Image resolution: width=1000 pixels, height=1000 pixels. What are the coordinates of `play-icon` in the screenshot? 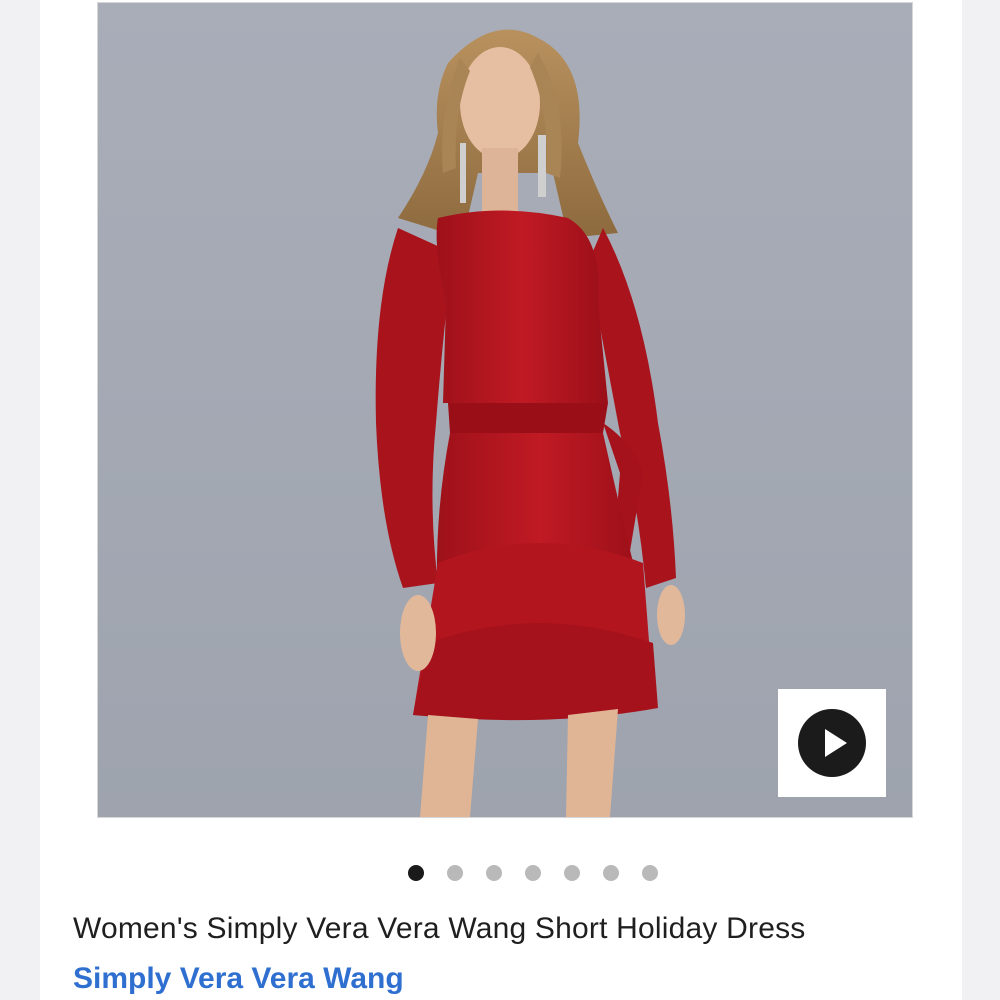 It's located at (832, 743).